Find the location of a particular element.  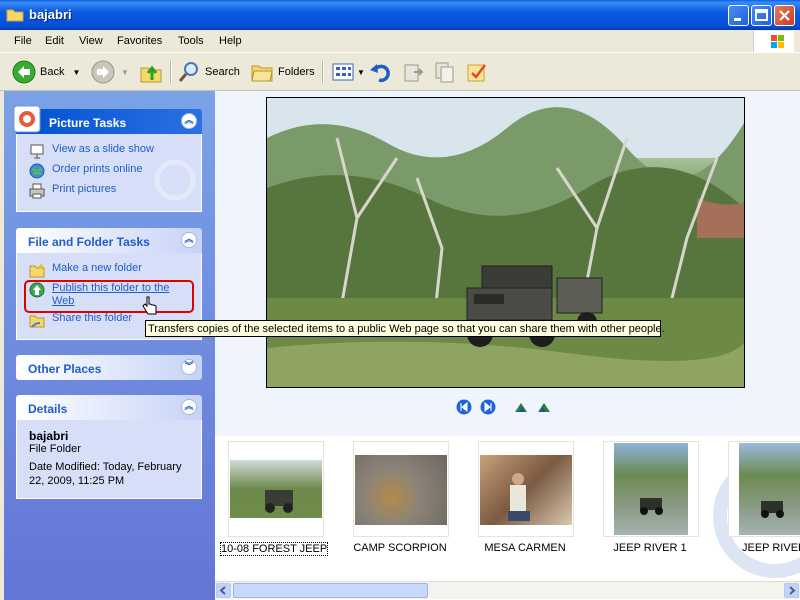

back-arrow-icon is located at coordinates (24, 72).